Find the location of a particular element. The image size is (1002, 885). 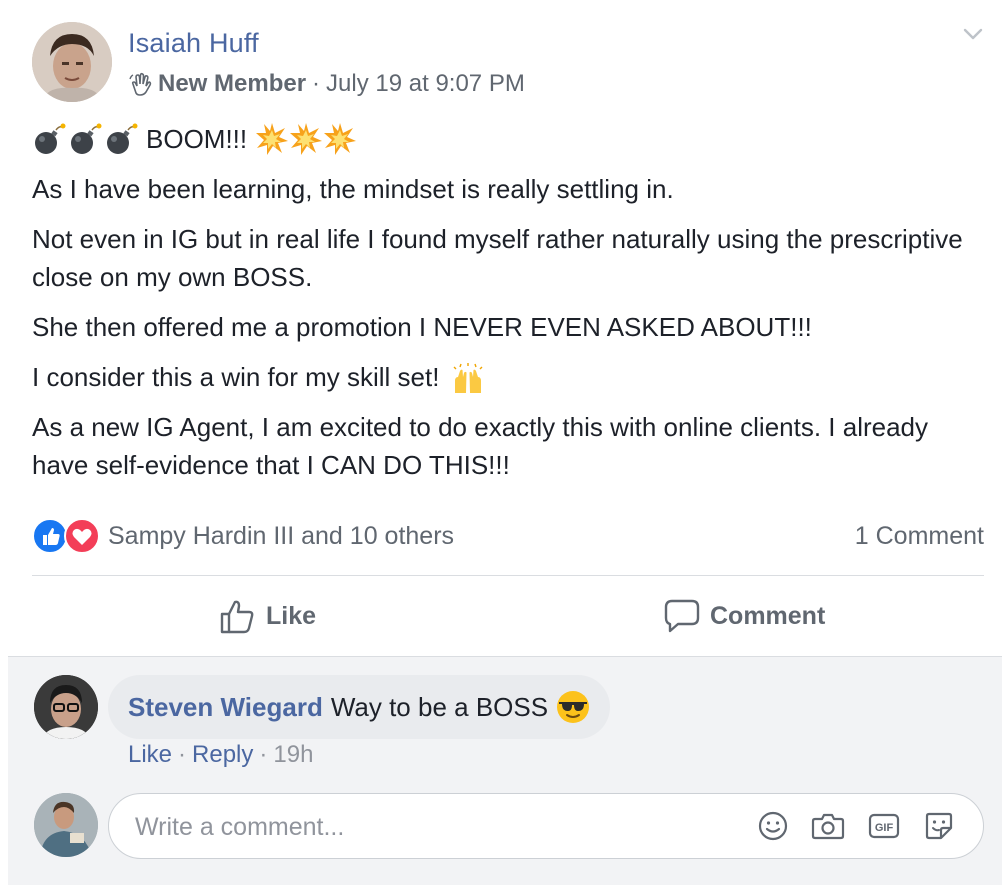

post-actions: Like Comment is located at coordinates (508, 616).